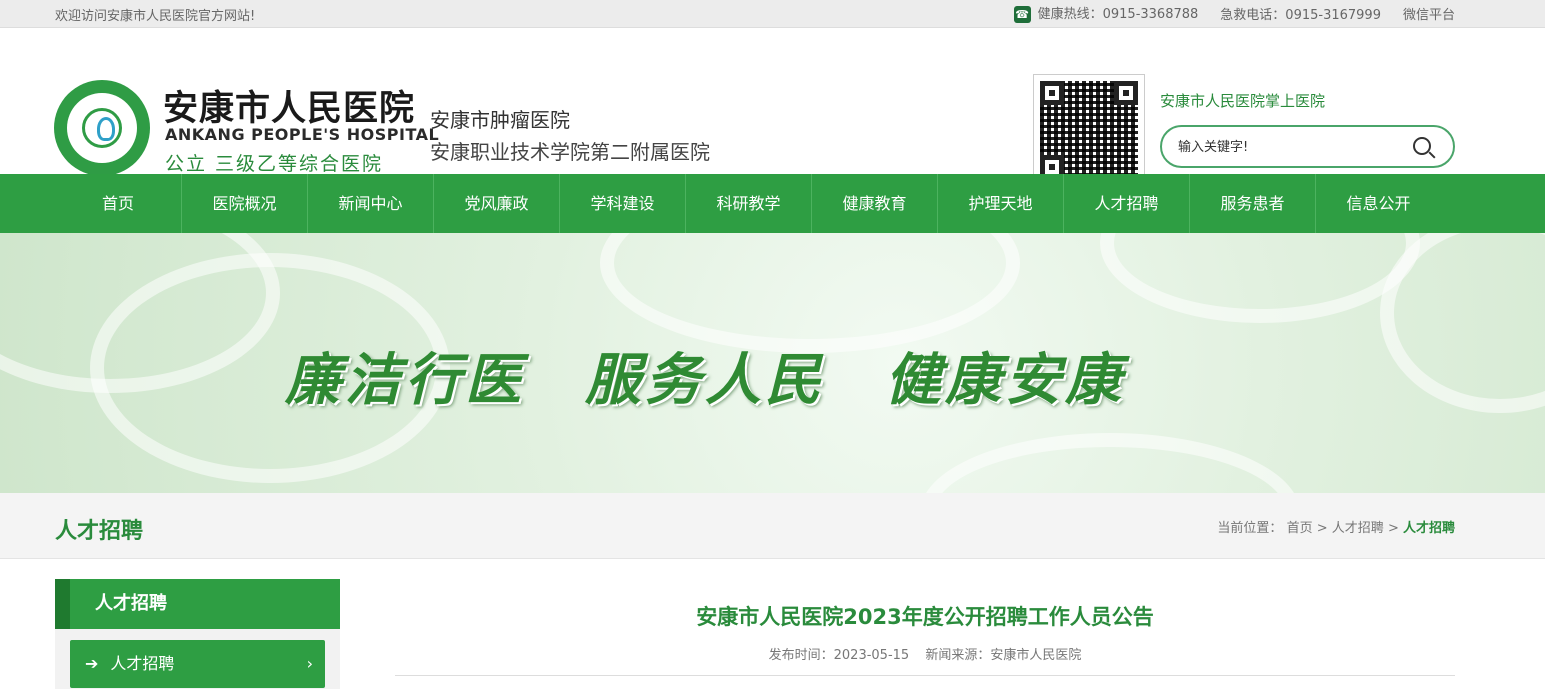 The height and width of the screenshot is (689, 1545). I want to click on nav-item-news: 新闻中心, so click(370, 203).